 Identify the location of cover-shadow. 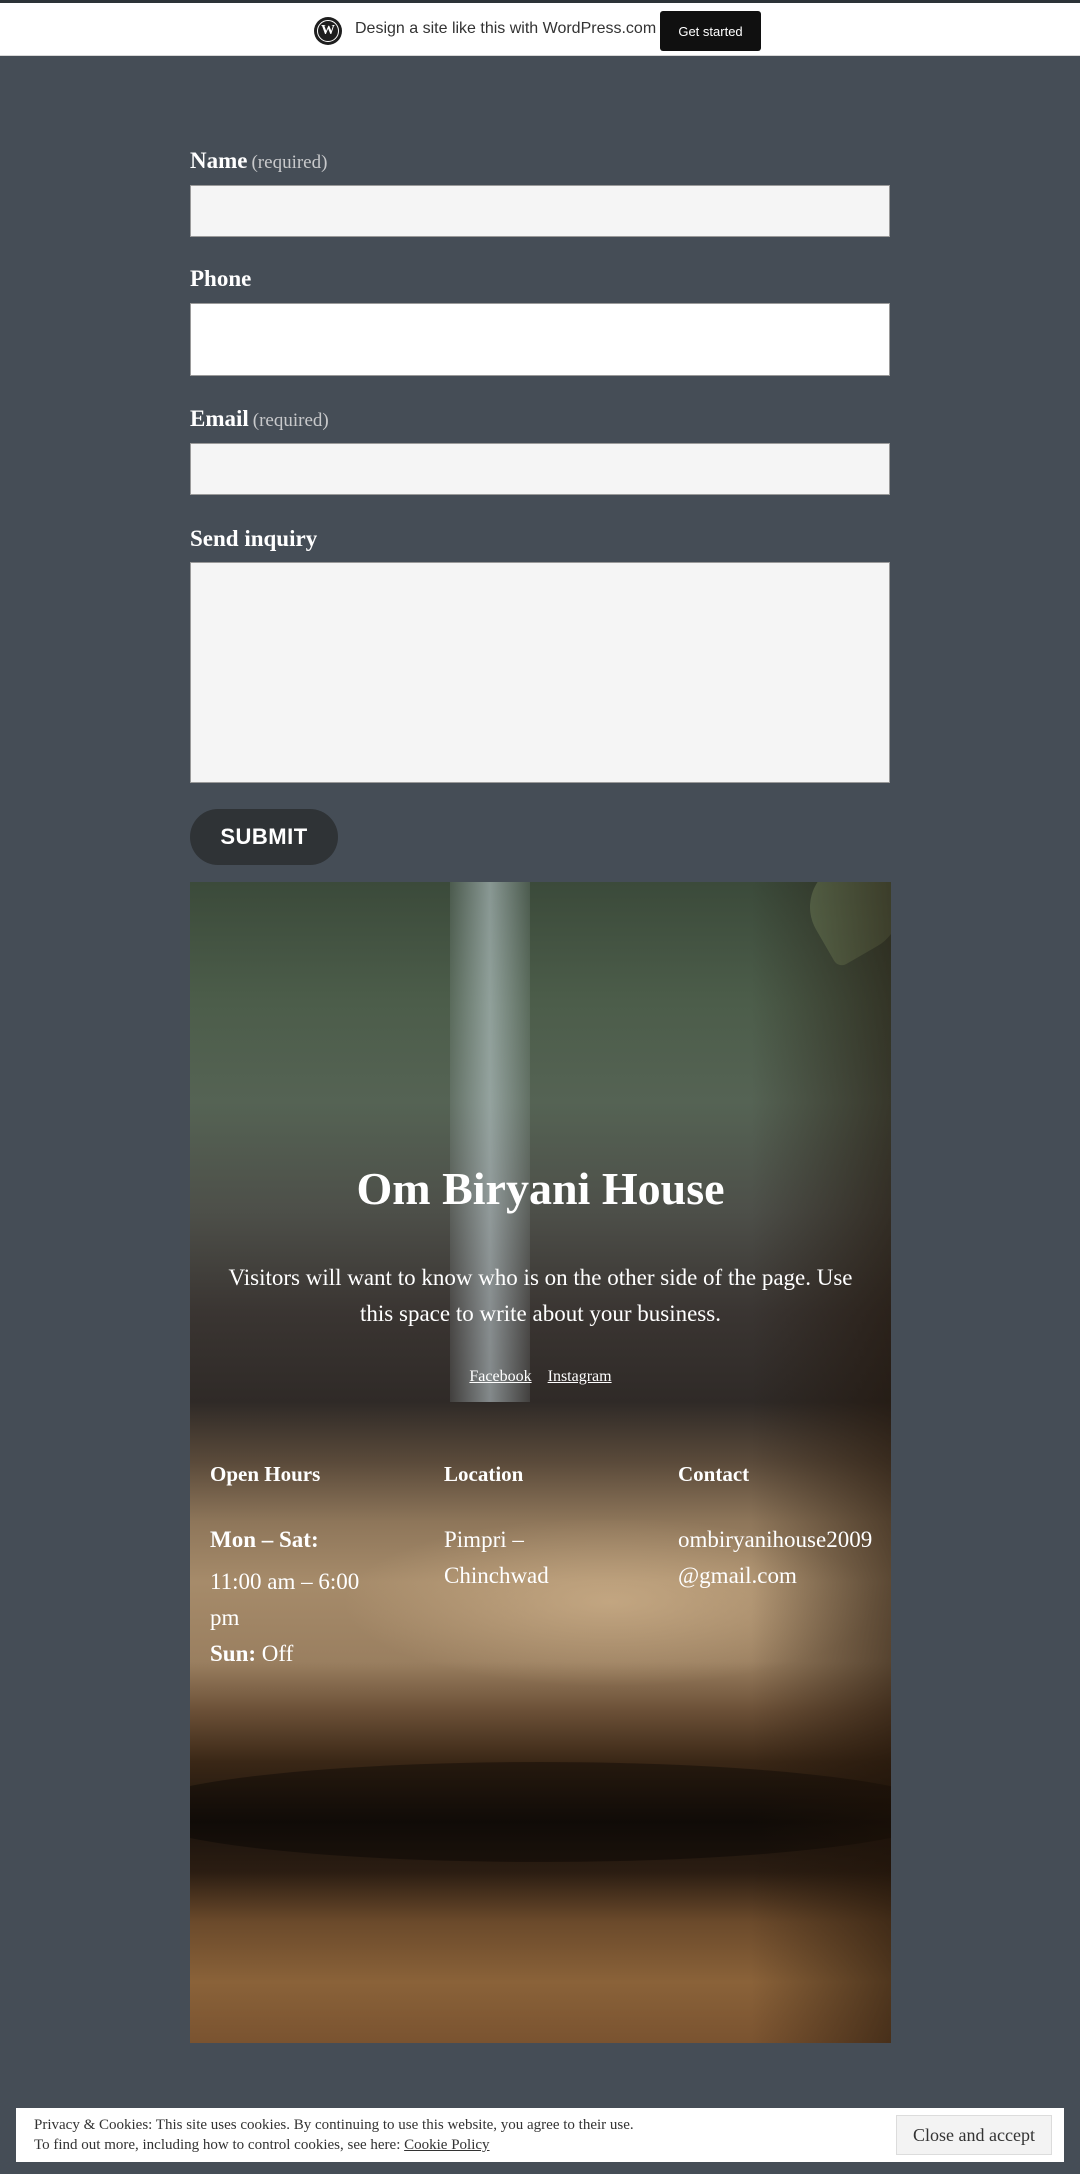
(821, 1462).